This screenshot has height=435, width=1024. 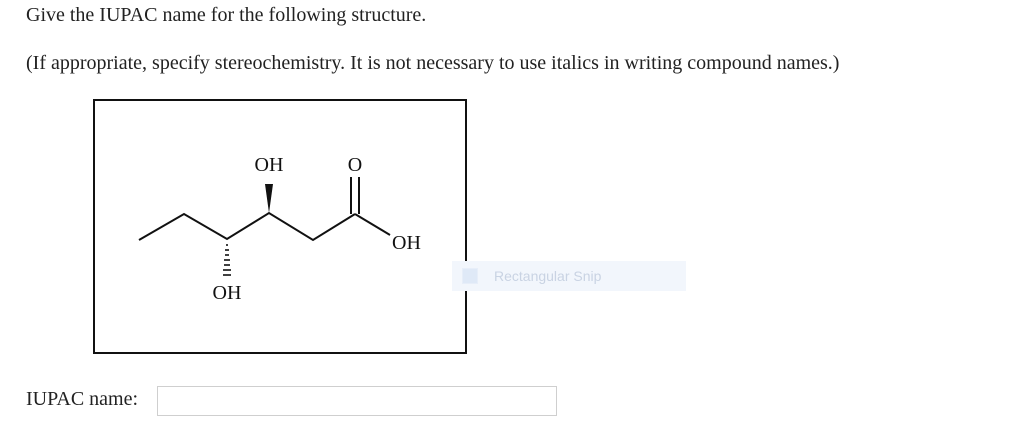 I want to click on snip-label: Rectangular Snip, so click(x=548, y=276).